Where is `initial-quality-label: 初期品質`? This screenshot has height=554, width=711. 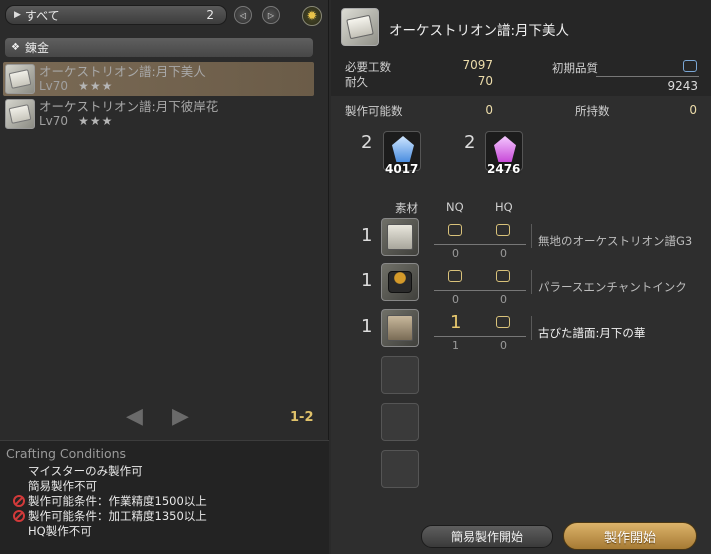 initial-quality-label: 初期品質 is located at coordinates (575, 68).